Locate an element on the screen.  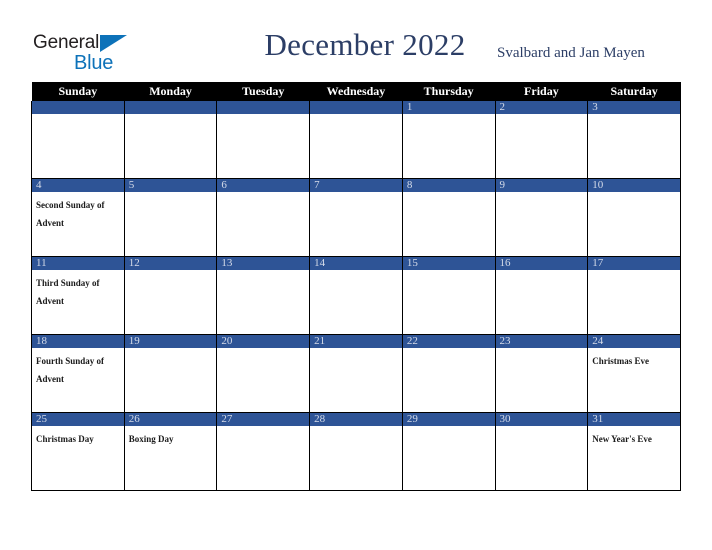
day-number: 18 is located at coordinates (78, 341).